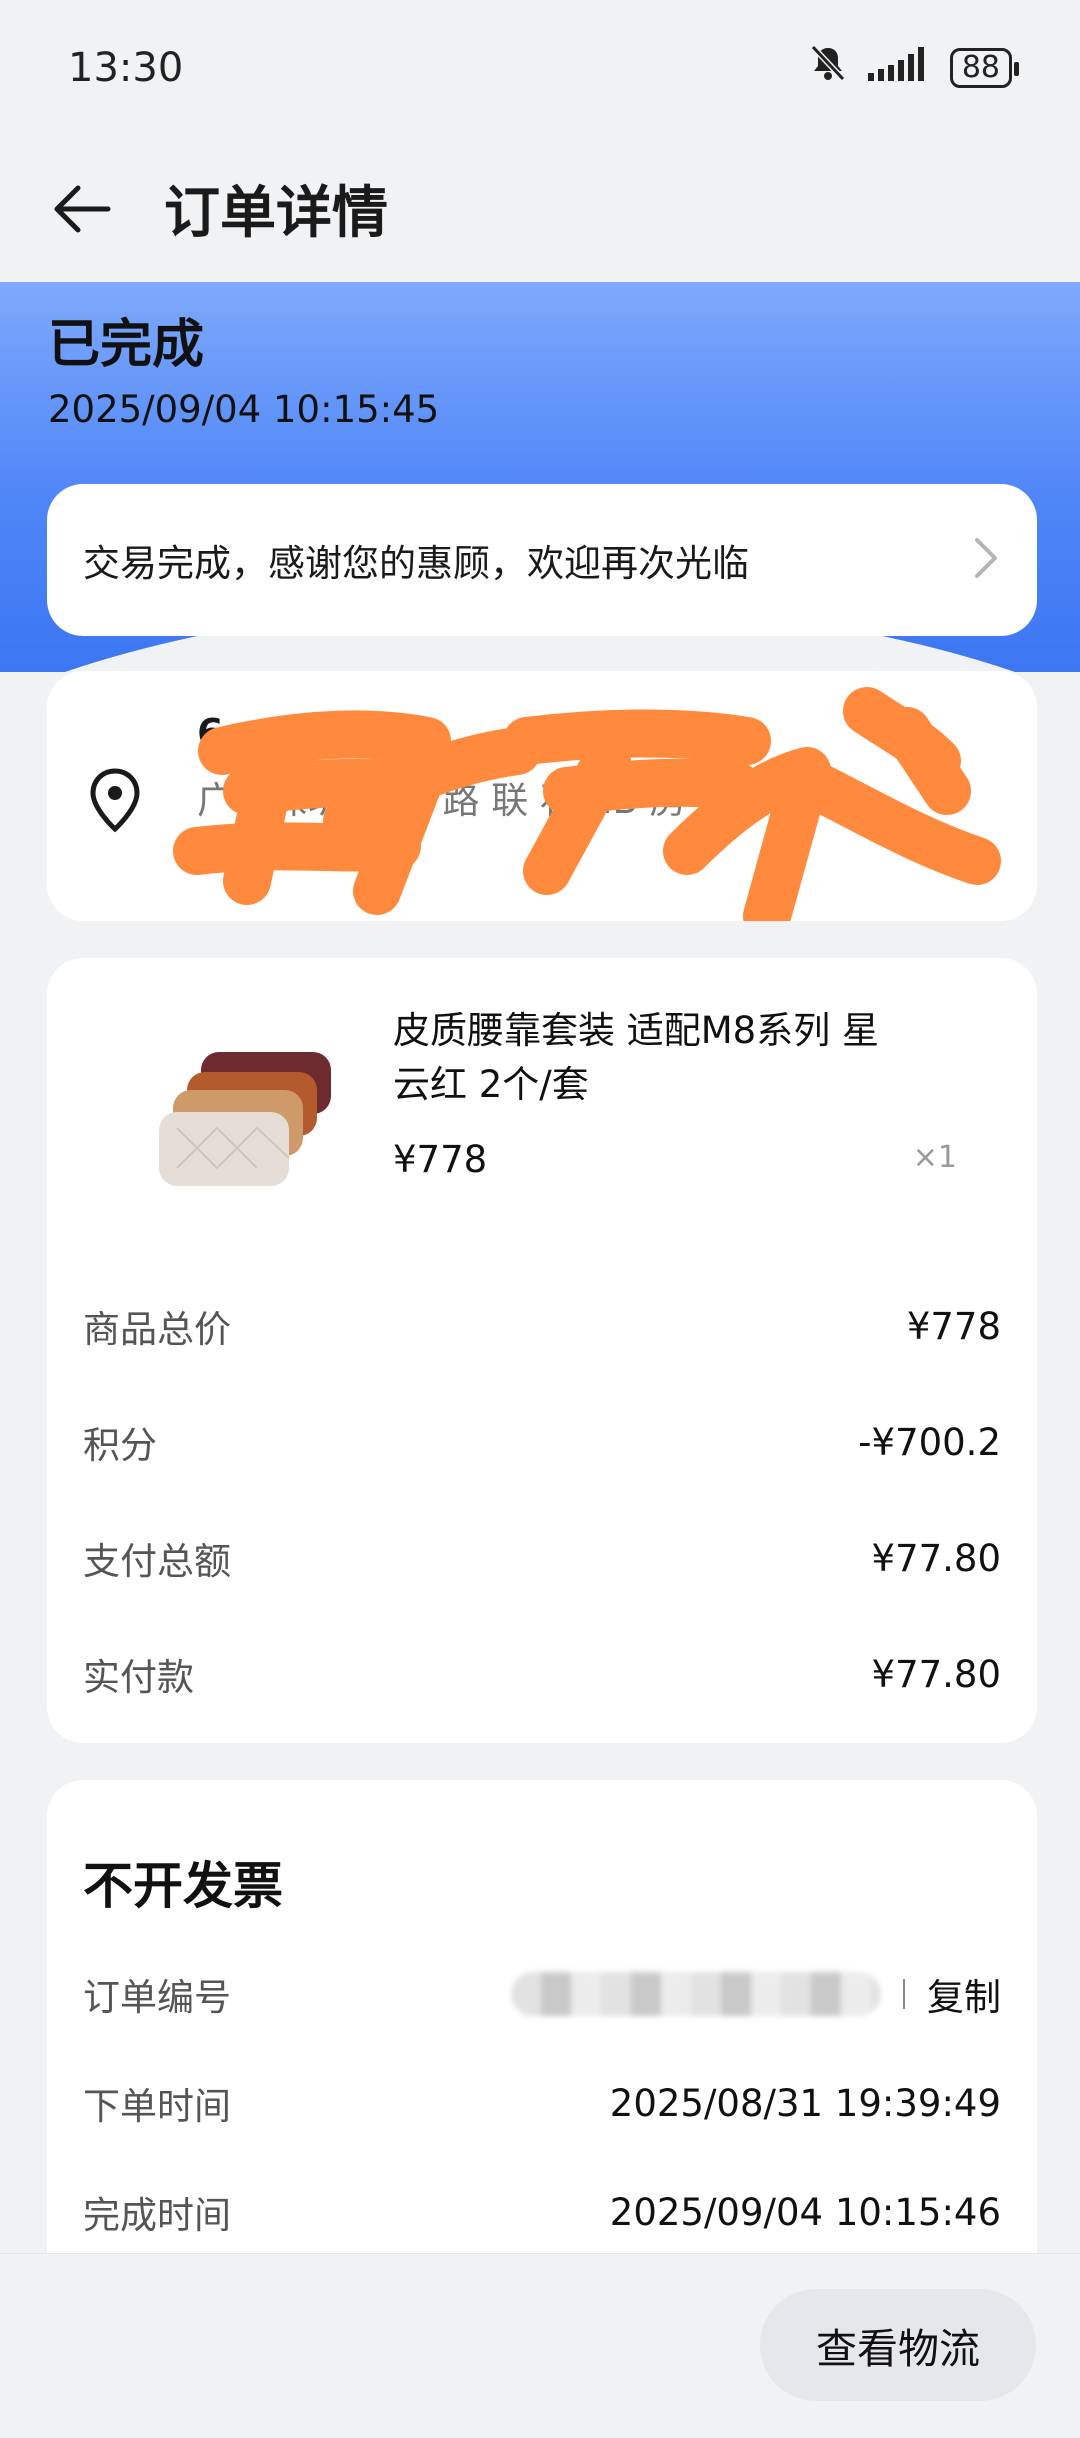 This screenshot has width=1080, height=2438. What do you see at coordinates (542, 1674) in the screenshot?
I see `price-row: 实付款 ¥77.80` at bounding box center [542, 1674].